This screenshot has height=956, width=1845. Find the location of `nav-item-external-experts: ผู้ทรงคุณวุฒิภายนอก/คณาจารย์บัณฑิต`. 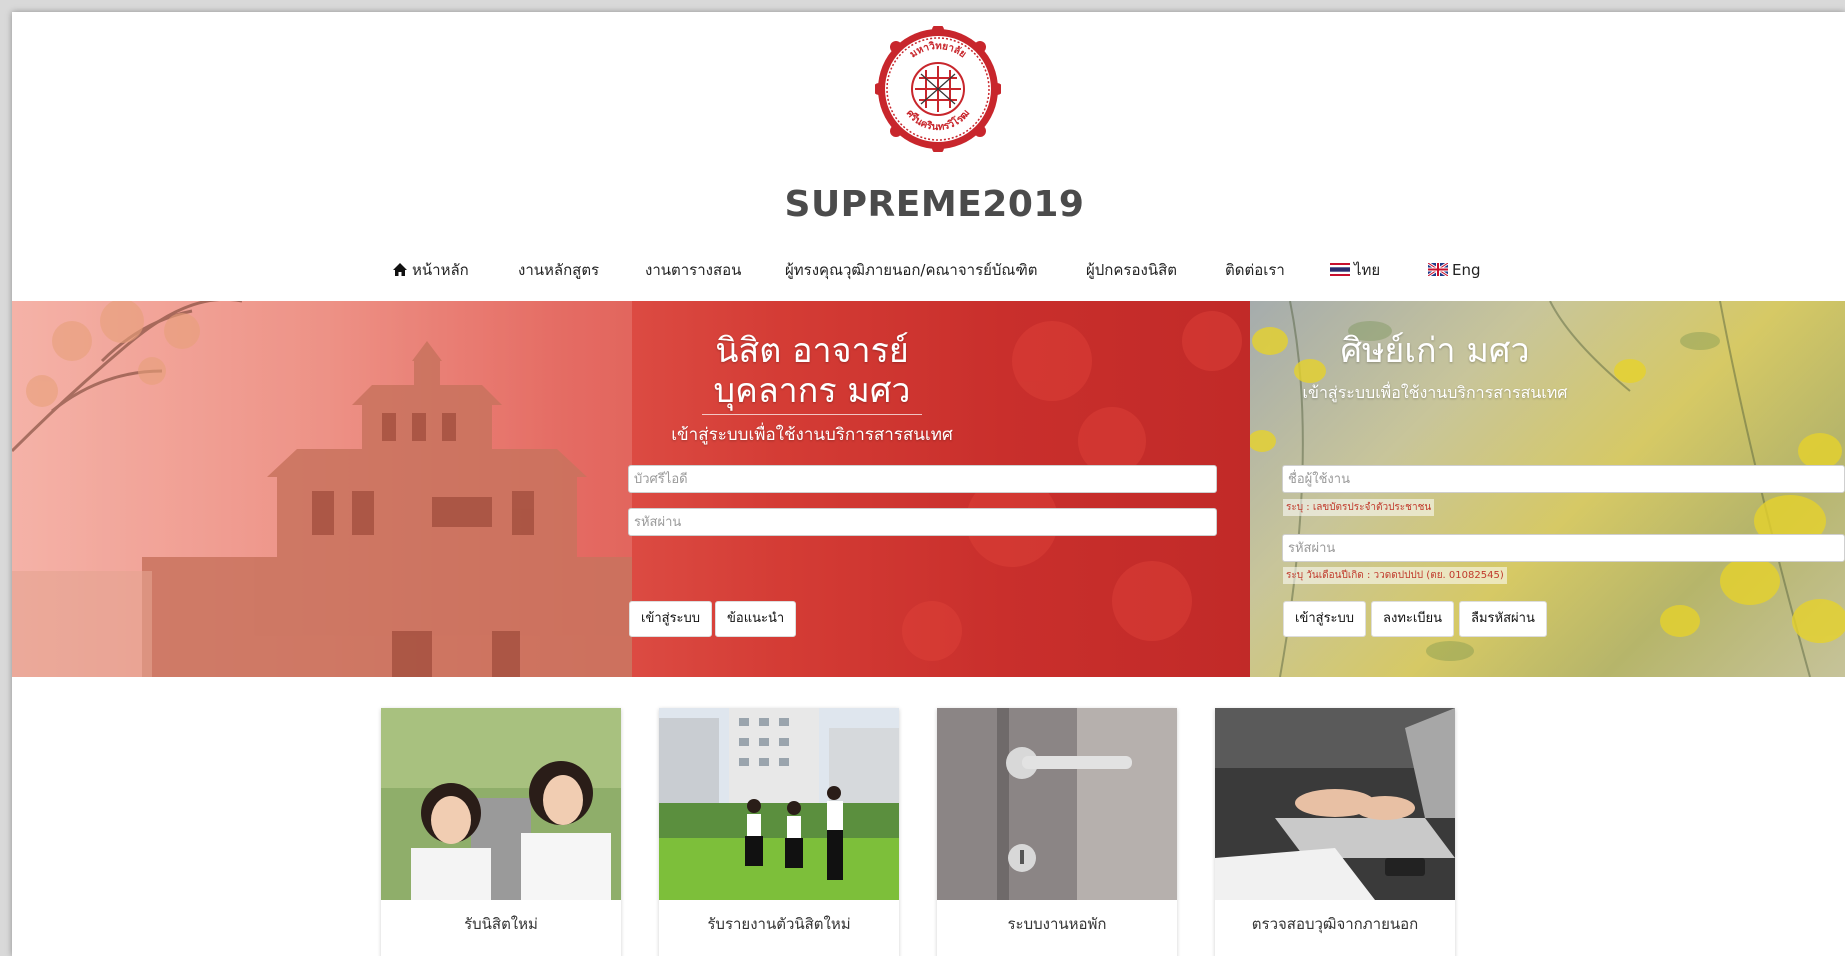

nav-item-external-experts: ผู้ทรงคุณวุฒิภายนอก/คณาจารย์บัณฑิต is located at coordinates (911, 270).